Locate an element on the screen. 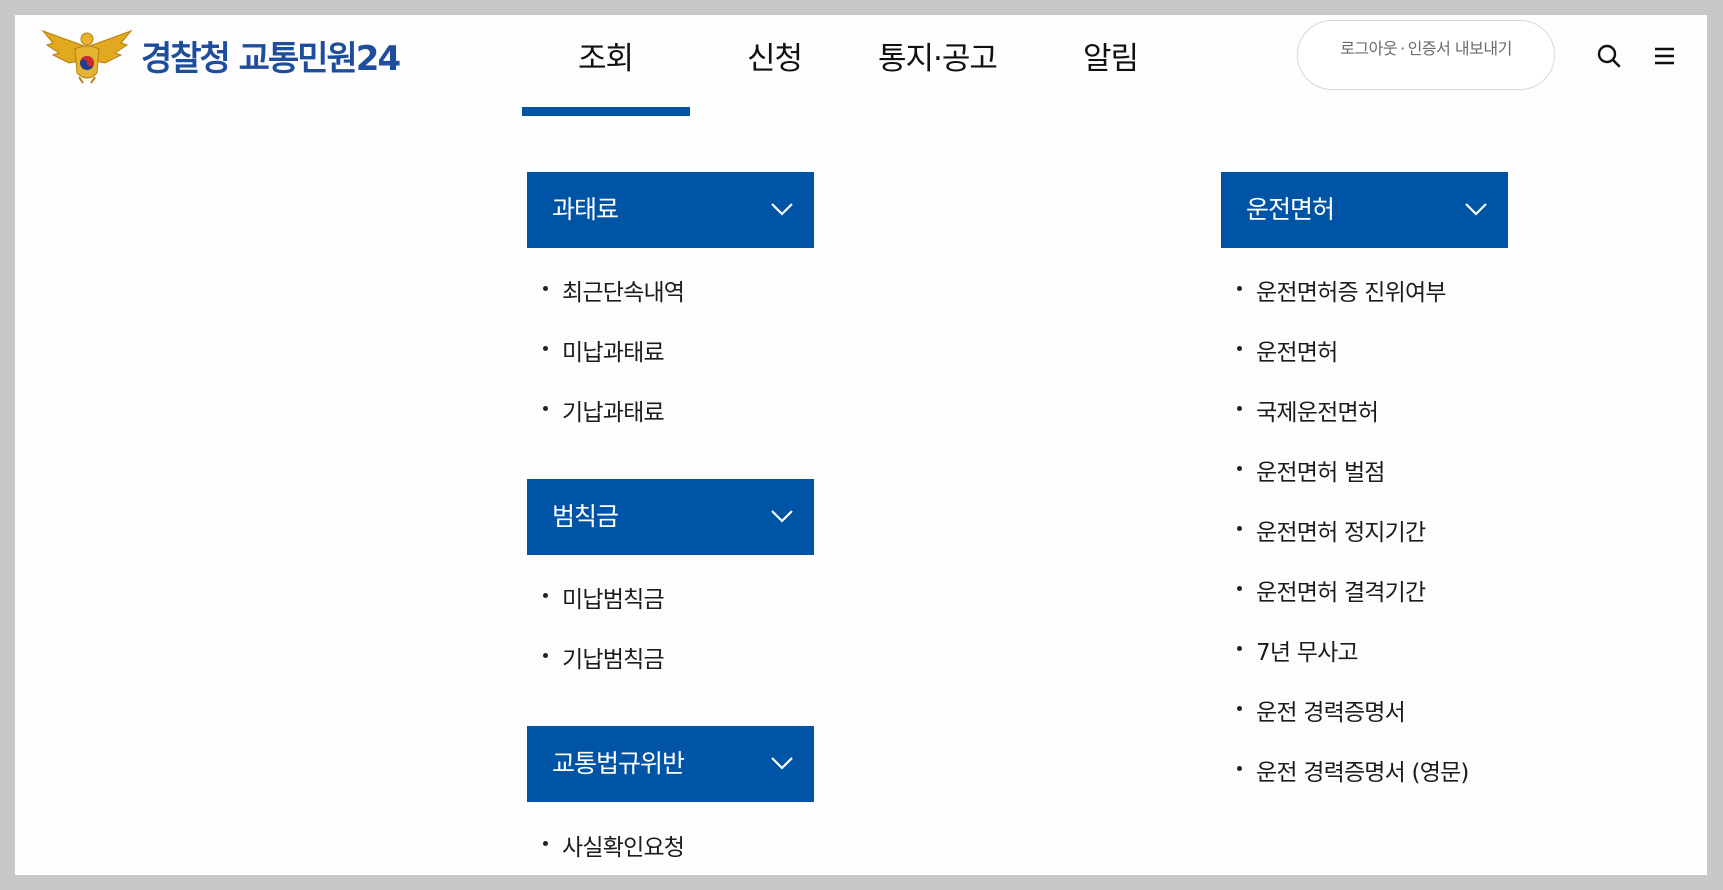  menu-icon is located at coordinates (1664, 56).